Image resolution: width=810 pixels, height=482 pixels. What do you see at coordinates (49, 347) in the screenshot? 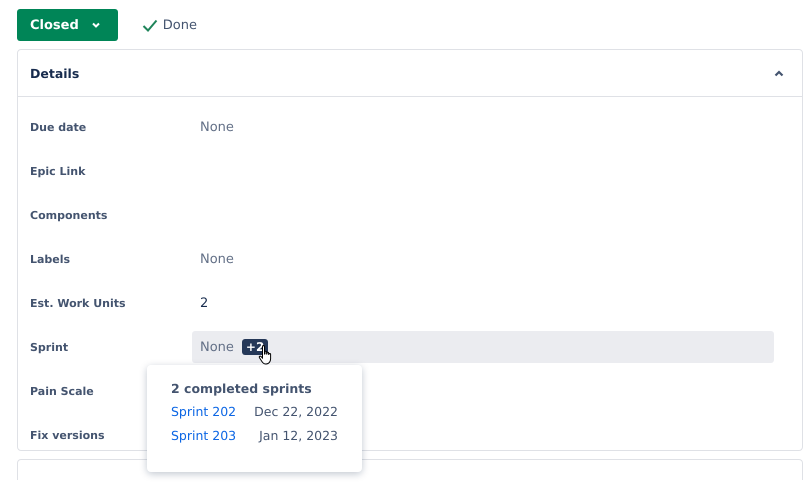
I see `field-label: Sprint` at bounding box center [49, 347].